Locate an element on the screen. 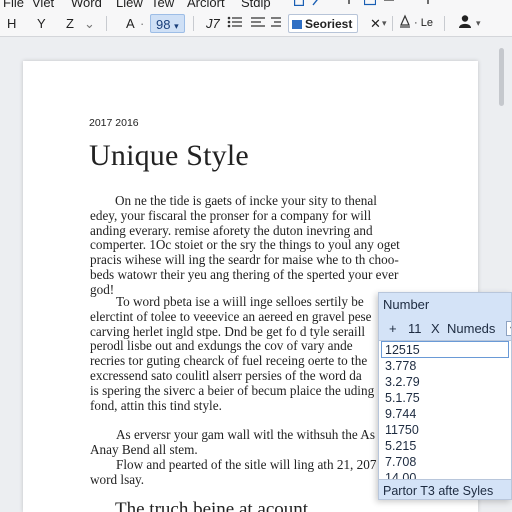 This screenshot has height=512, width=512. popup-footer: Partor T3 afte Syles is located at coordinates (445, 489).